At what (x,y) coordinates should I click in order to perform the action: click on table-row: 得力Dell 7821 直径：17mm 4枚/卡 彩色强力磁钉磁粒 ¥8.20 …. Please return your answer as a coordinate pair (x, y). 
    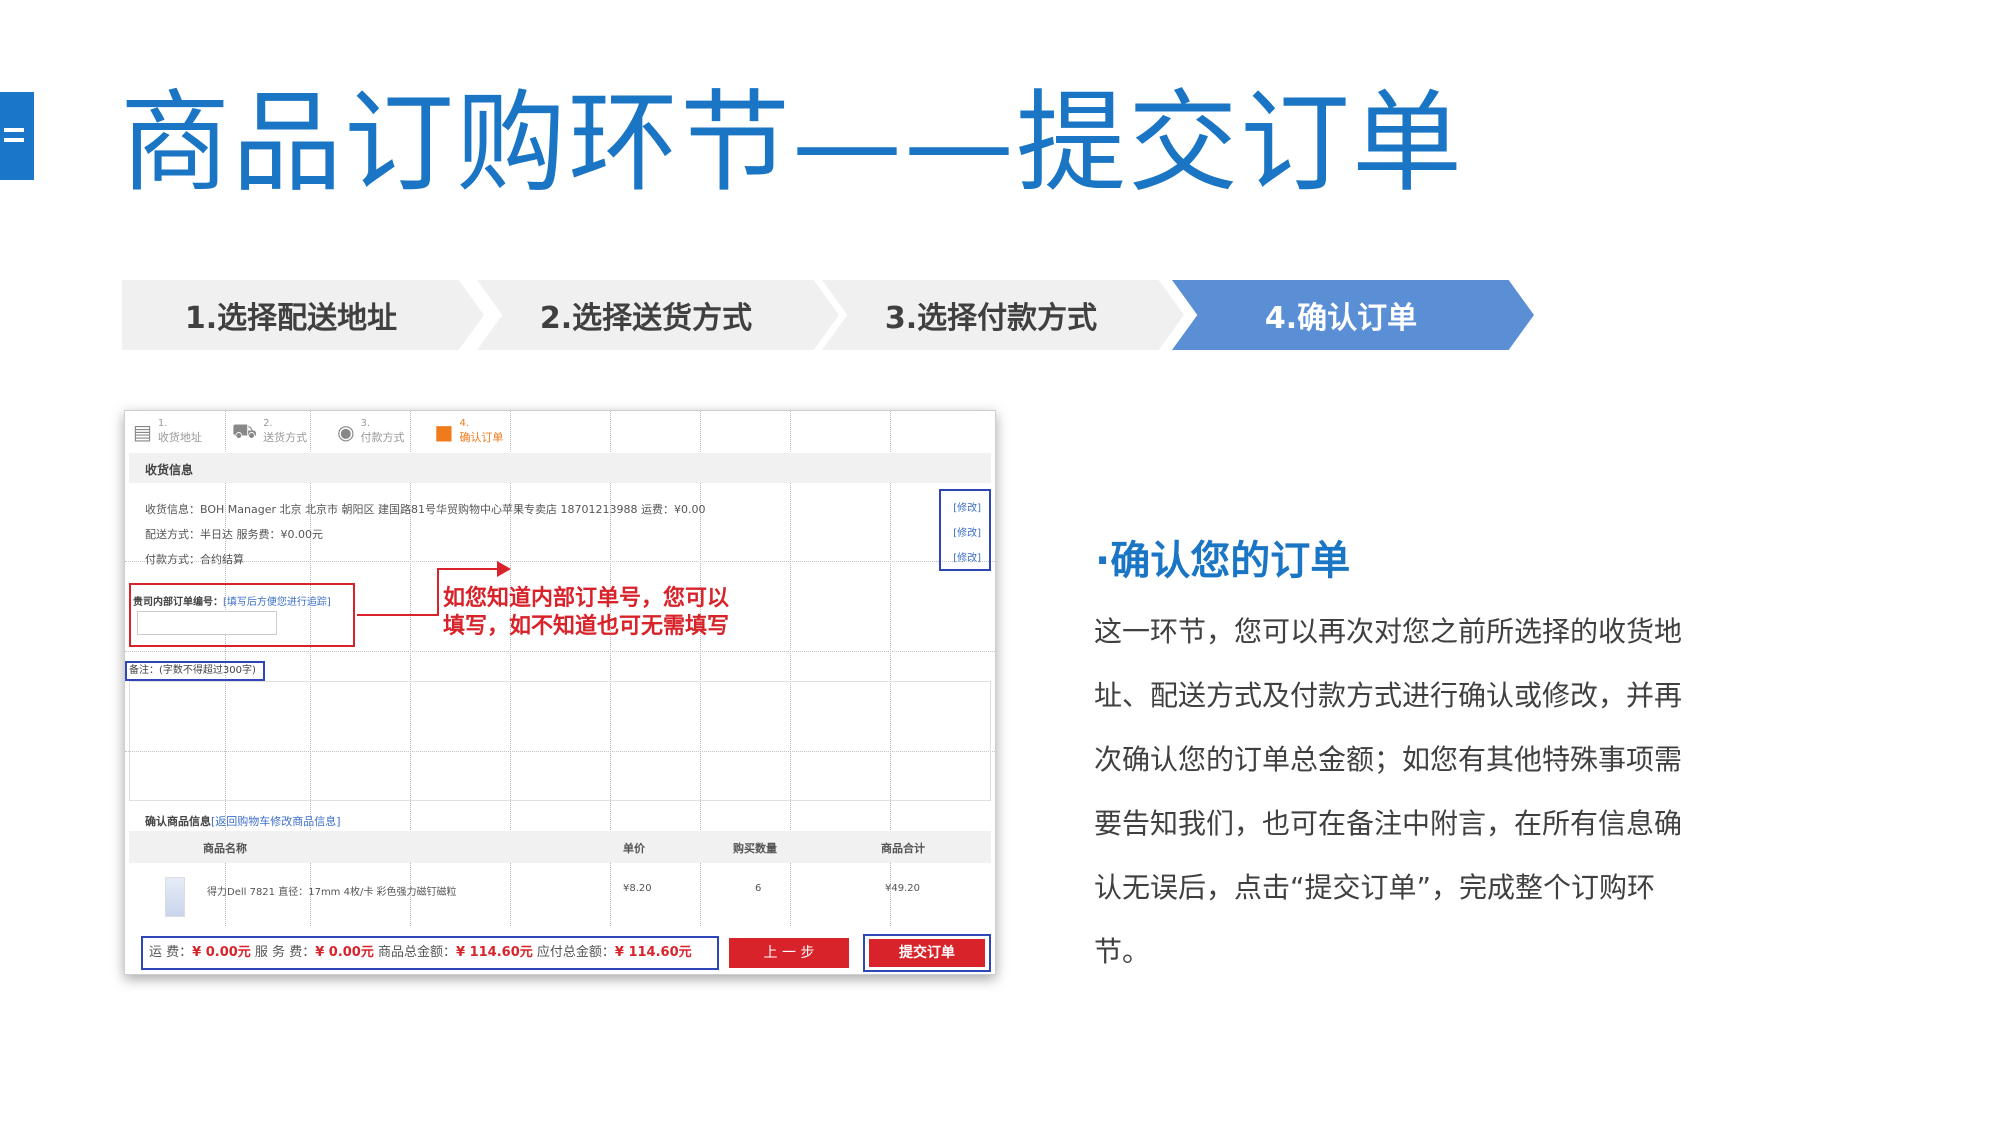
    Looking at the image, I should click on (560, 894).